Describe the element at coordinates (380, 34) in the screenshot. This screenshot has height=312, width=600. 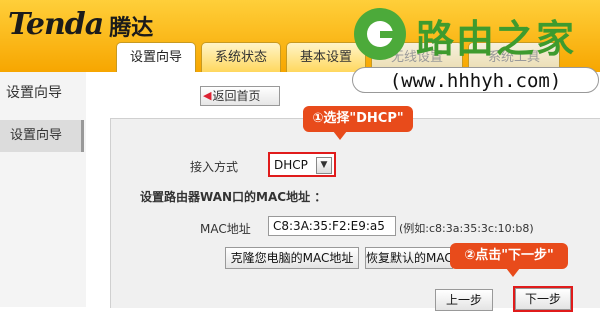
I see `g-logo-icon` at that location.